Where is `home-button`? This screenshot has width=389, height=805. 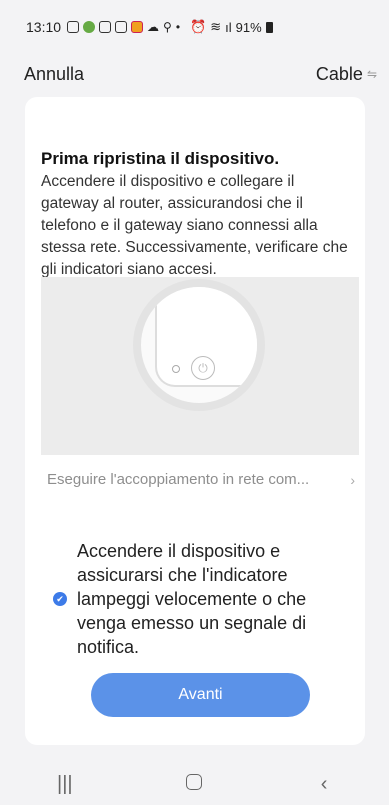
home-button is located at coordinates (194, 784).